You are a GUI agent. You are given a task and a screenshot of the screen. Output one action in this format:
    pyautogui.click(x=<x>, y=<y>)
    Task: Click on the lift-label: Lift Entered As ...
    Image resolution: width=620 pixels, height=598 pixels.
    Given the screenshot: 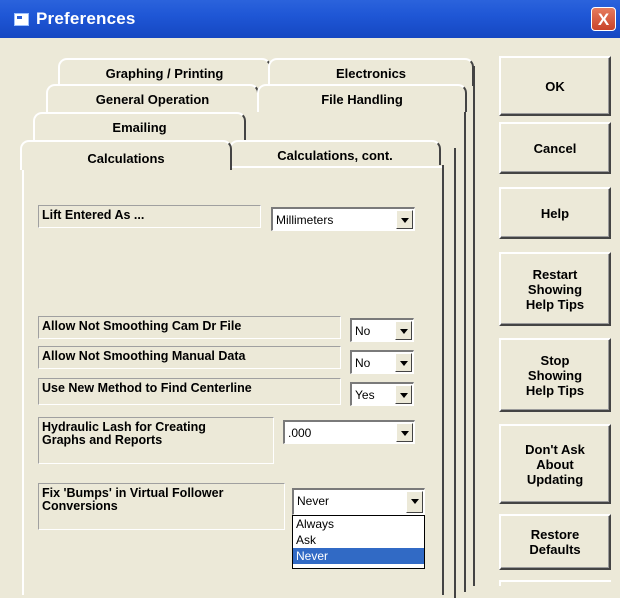 What is the action you would take?
    pyautogui.click(x=149, y=216)
    